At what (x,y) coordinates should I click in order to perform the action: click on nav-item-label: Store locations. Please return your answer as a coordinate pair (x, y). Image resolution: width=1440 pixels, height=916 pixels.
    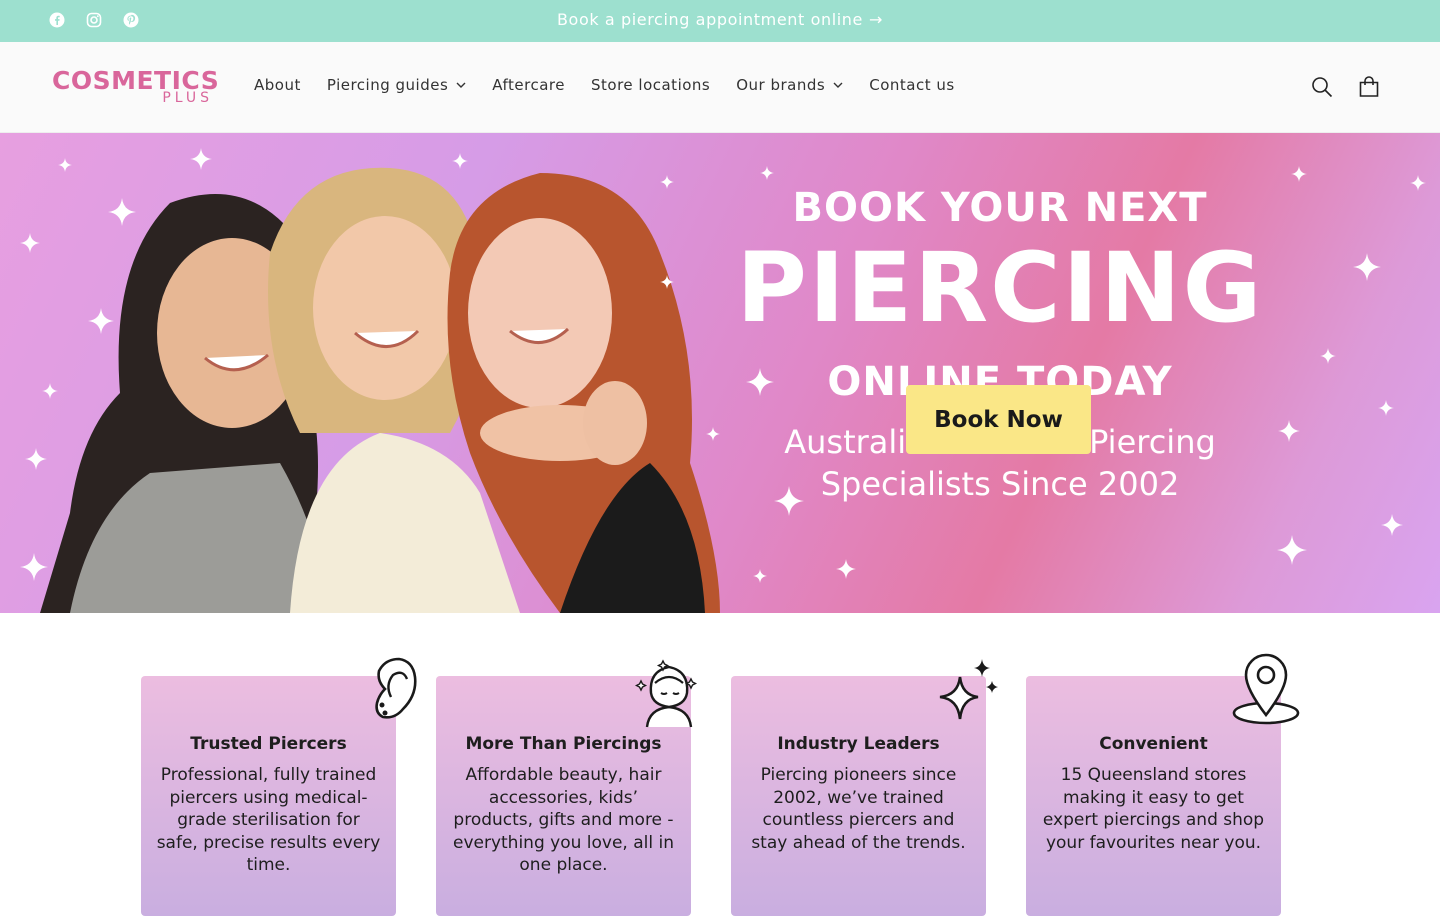
    Looking at the image, I should click on (650, 85).